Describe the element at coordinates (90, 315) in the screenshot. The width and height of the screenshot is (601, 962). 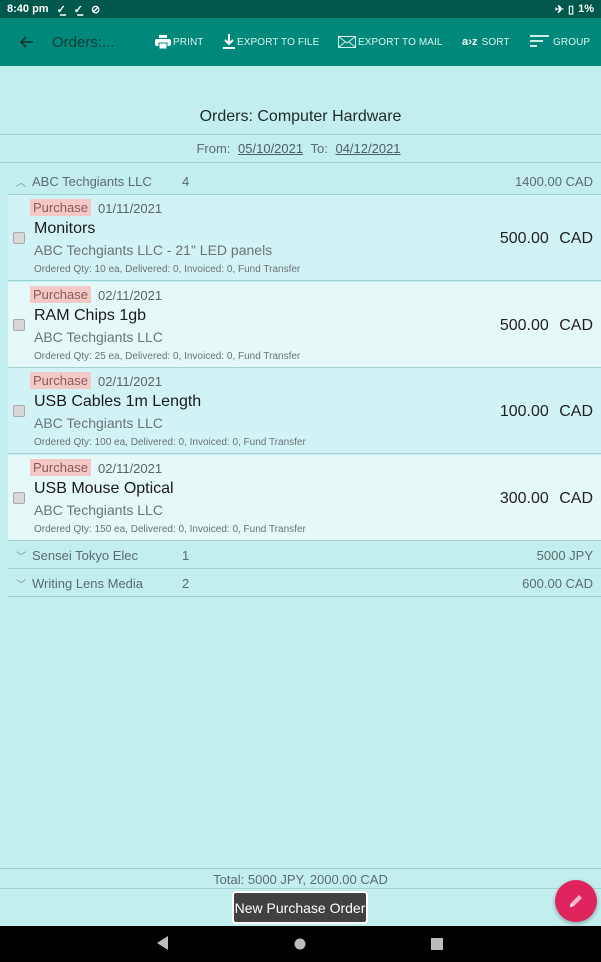
I see `order-name: RAM Chips 1gb` at that location.